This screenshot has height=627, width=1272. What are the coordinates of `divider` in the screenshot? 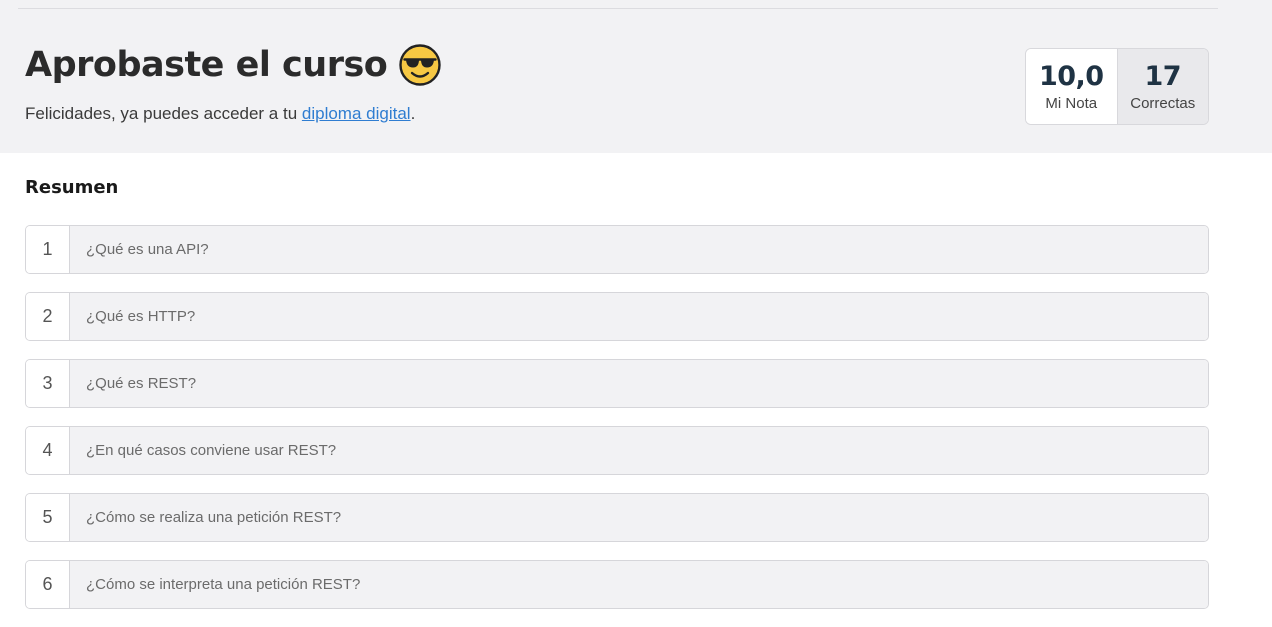 It's located at (618, 8).